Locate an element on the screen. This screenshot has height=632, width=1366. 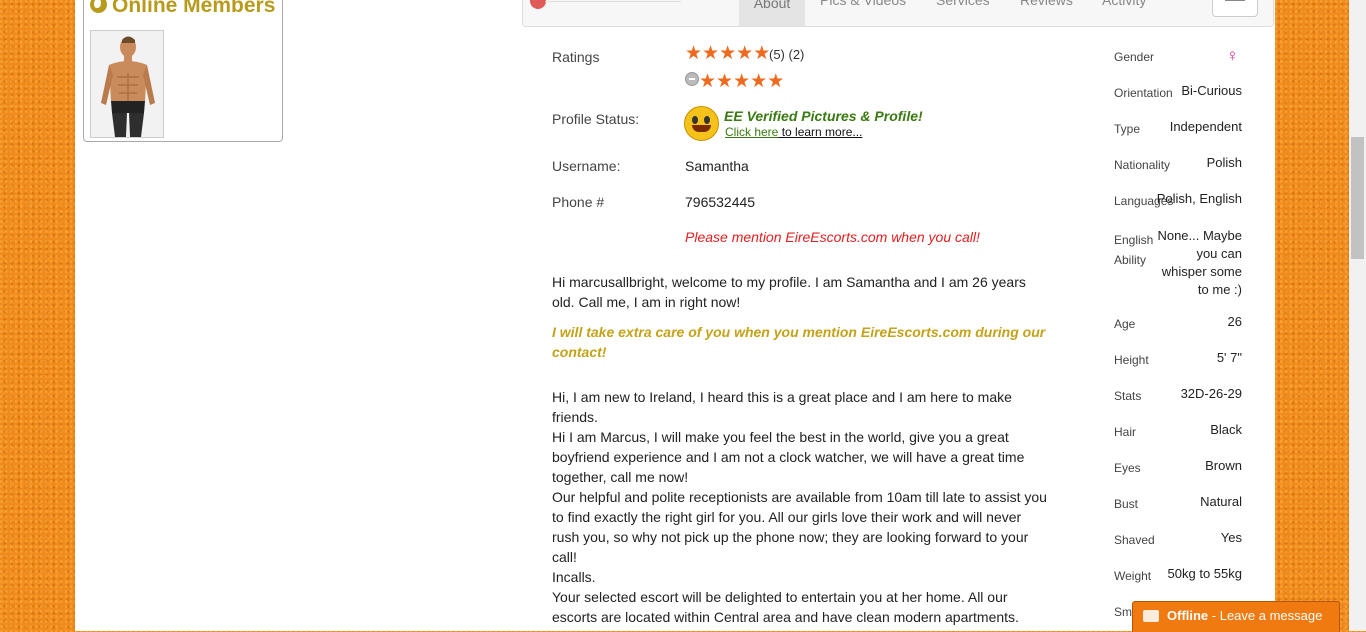
page-scrollbar is located at coordinates (1357, 315).